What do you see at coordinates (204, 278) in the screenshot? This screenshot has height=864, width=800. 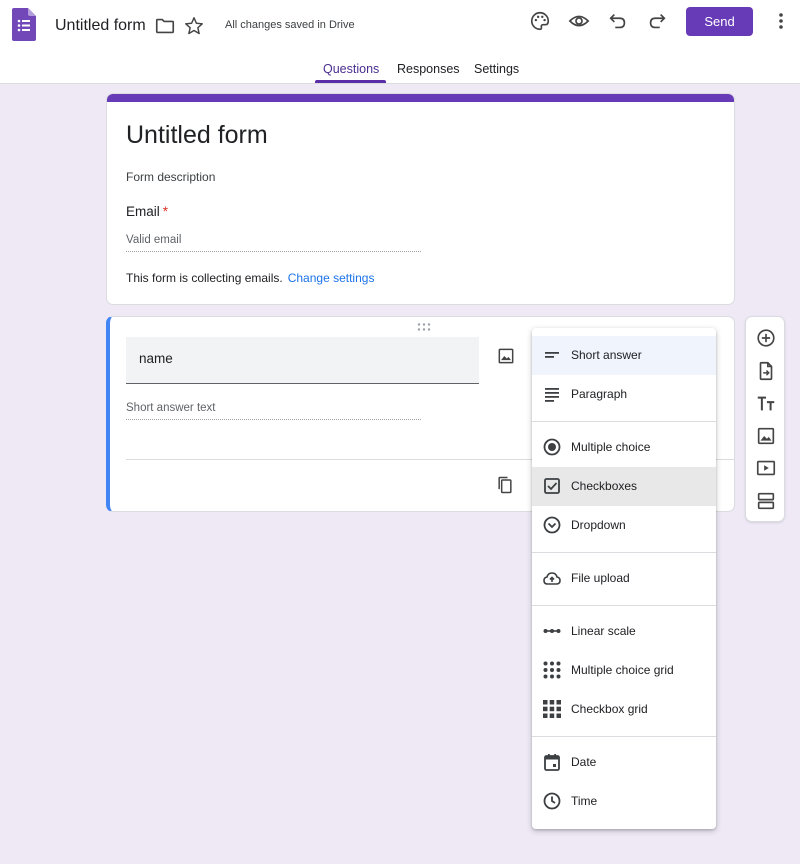 I see `collecting-emails-text: This form is collecting emails.` at bounding box center [204, 278].